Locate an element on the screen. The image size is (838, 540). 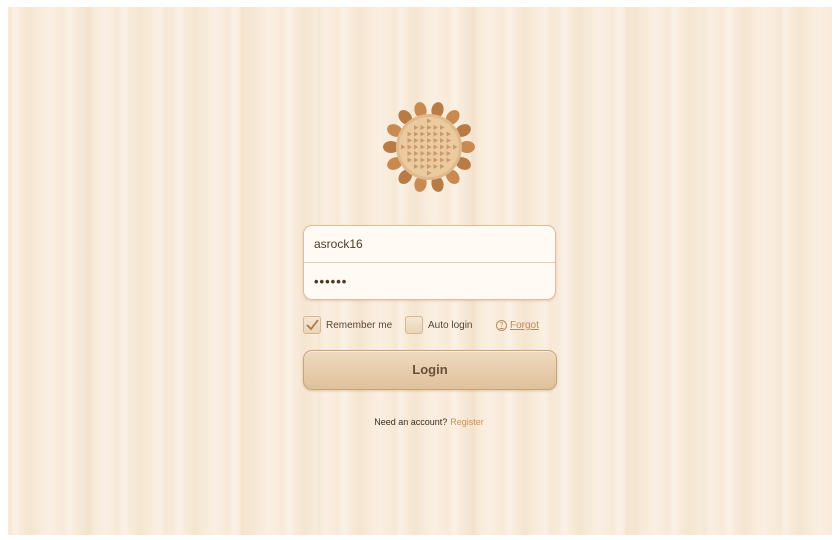
need-account-text: Need an account? is located at coordinates (411, 422).